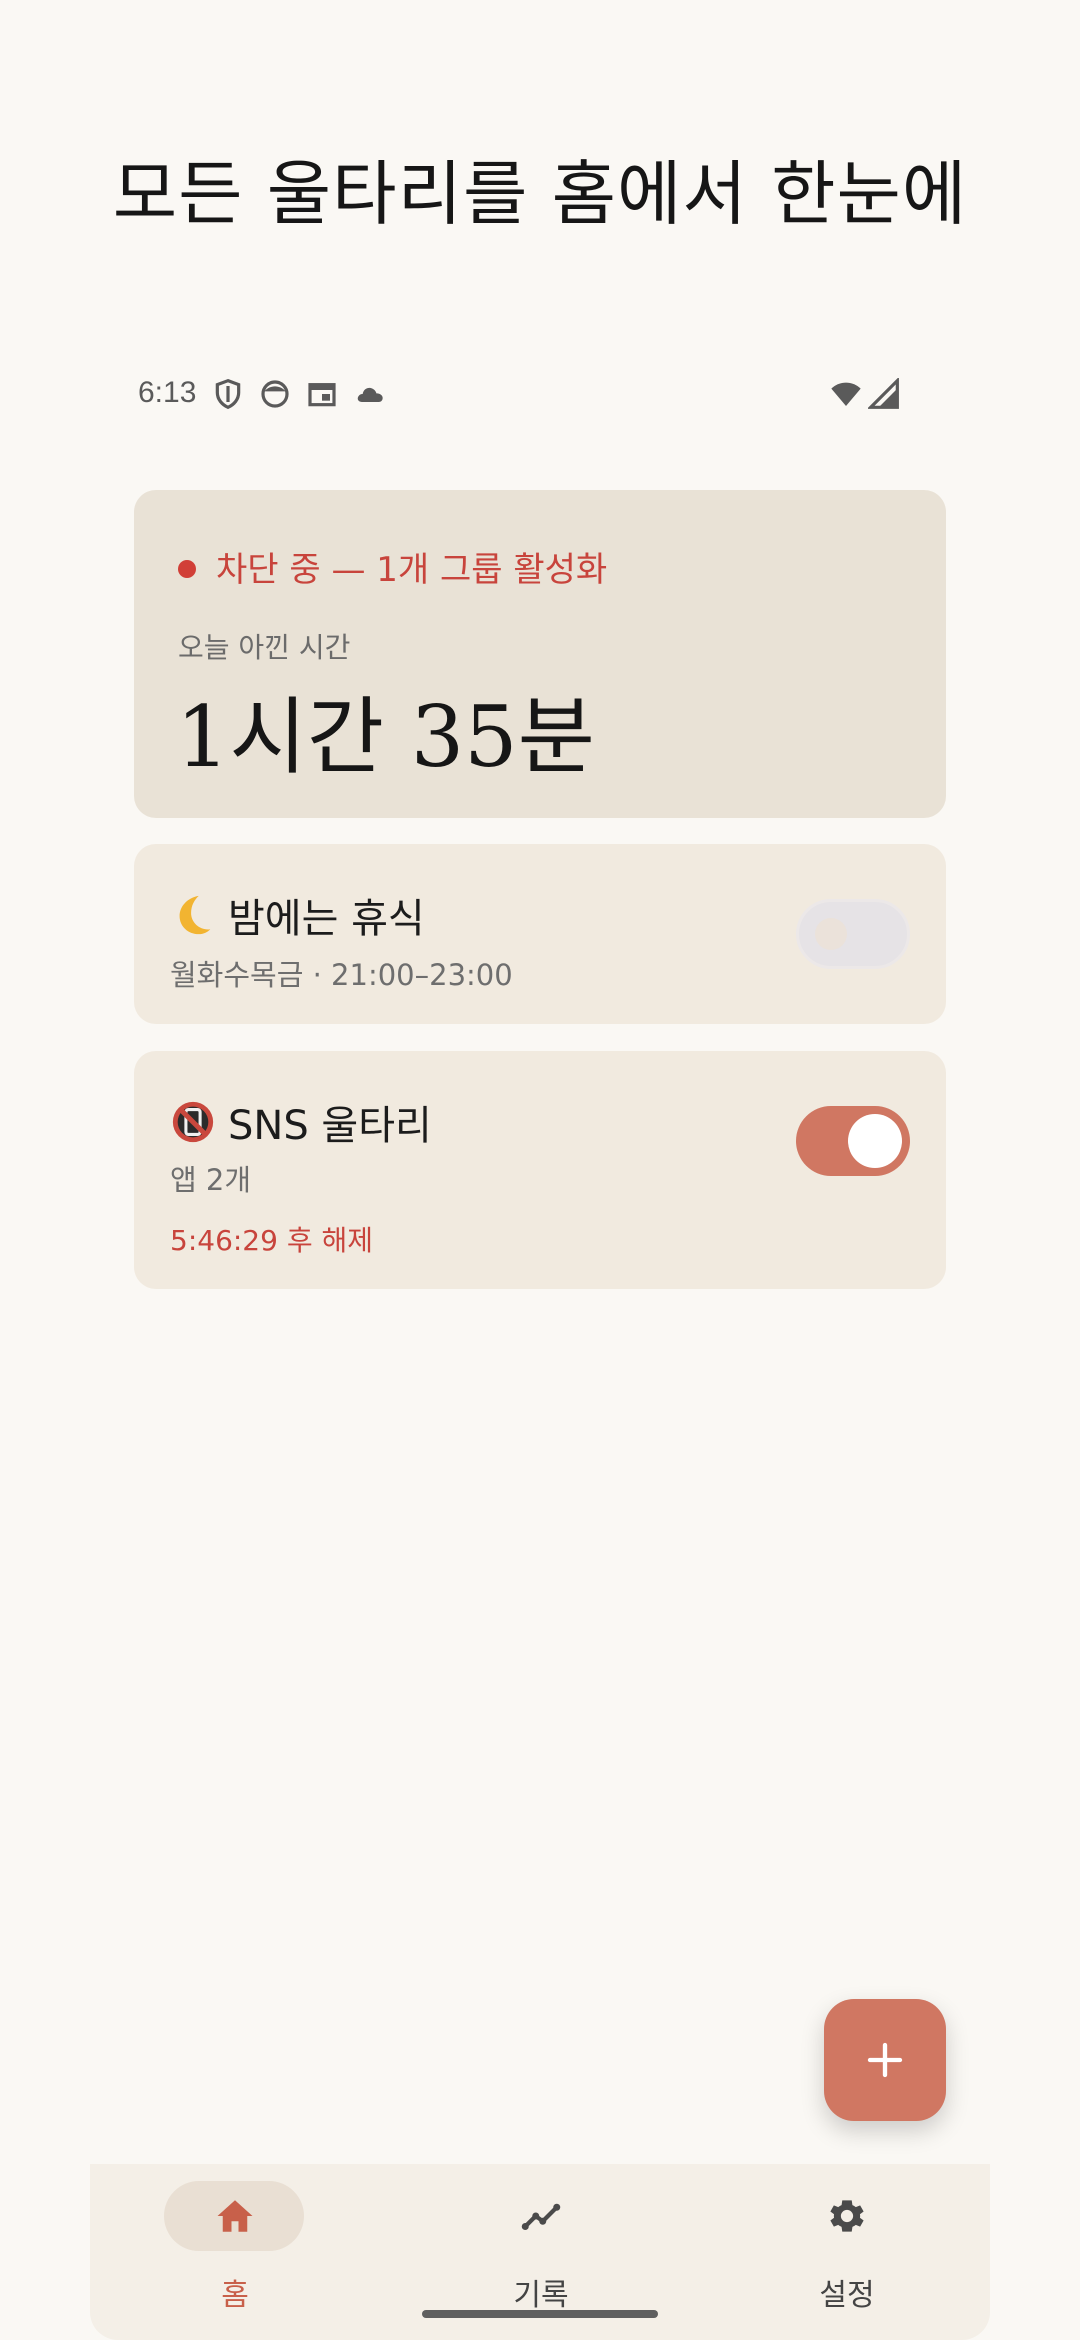 This screenshot has width=1080, height=2340. What do you see at coordinates (193, 915) in the screenshot?
I see `crescent-moon-icon` at bounding box center [193, 915].